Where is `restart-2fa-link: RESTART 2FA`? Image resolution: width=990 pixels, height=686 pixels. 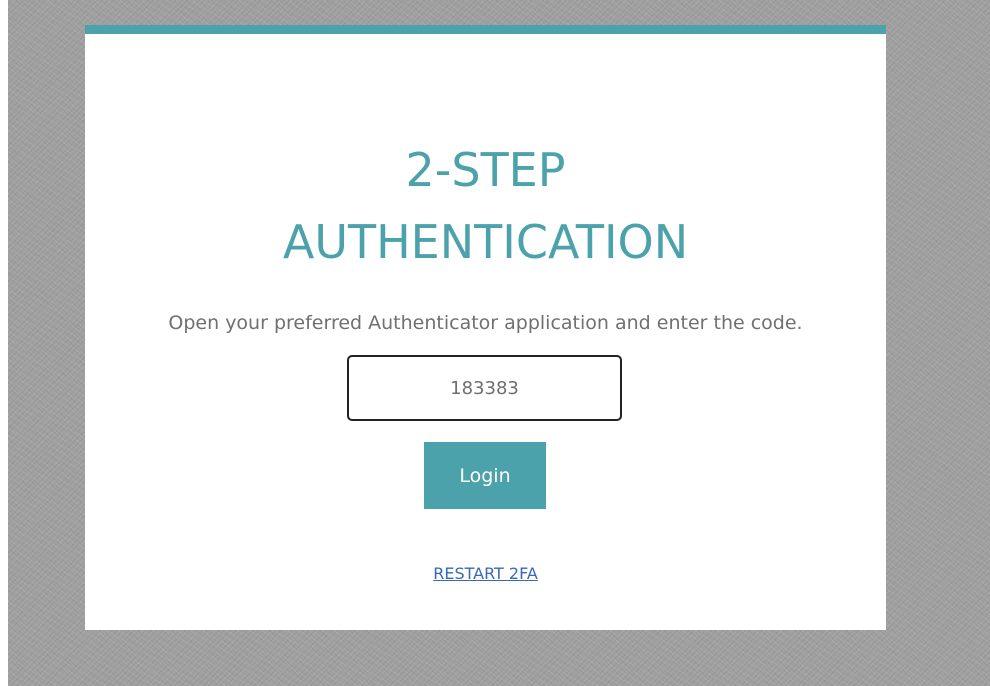 restart-2fa-link: RESTART 2FA is located at coordinates (485, 573).